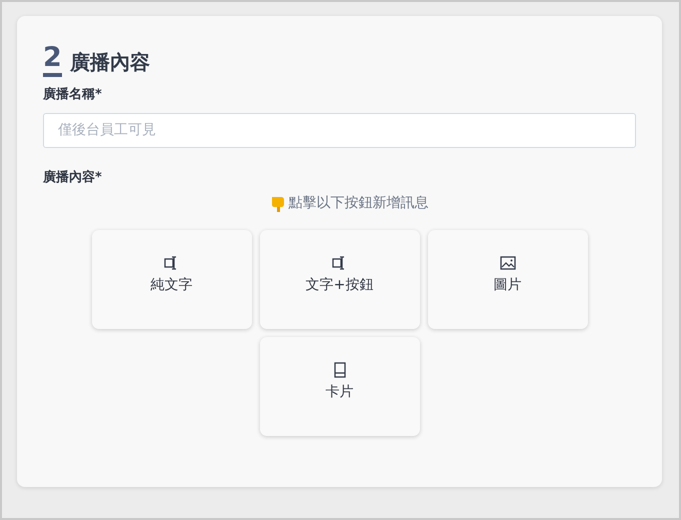 The height and width of the screenshot is (520, 681). Describe the element at coordinates (172, 279) in the screenshot. I see `message-type-button: 純文字` at that location.